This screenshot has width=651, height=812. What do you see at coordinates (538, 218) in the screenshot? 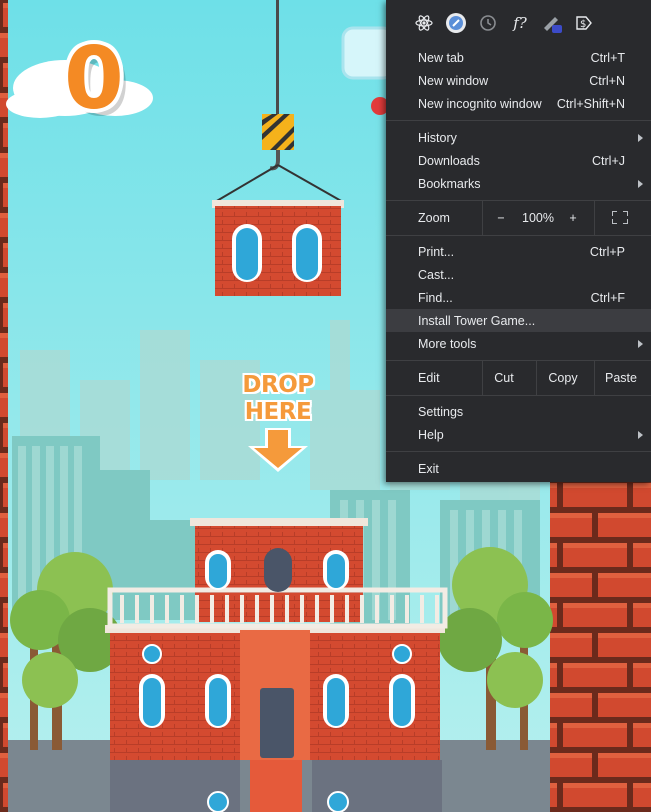
I see `zoom-level: 100%` at bounding box center [538, 218].